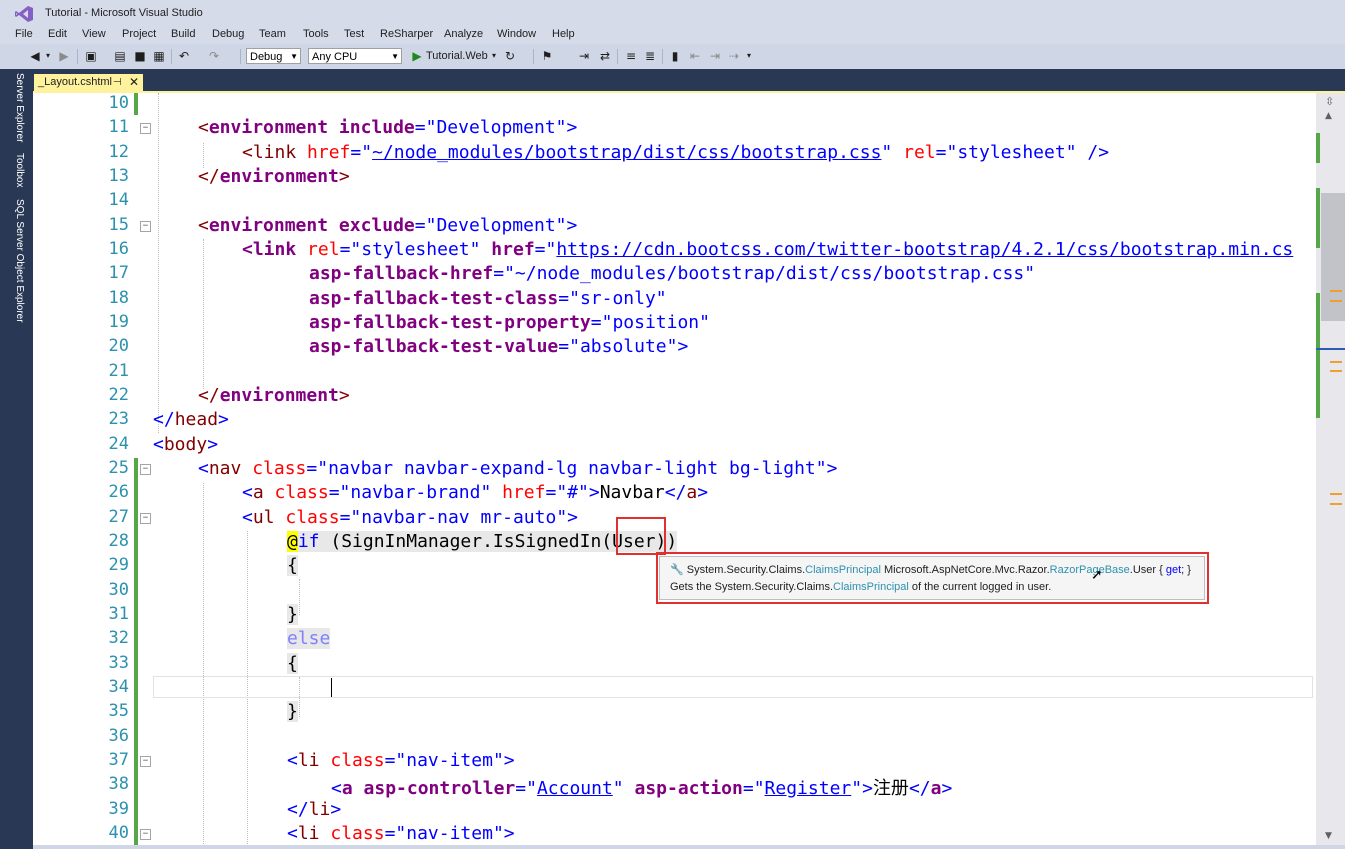 Image resolution: width=1345 pixels, height=849 pixels. What do you see at coordinates (354, 34) in the screenshot?
I see `menu-test: Test` at bounding box center [354, 34].